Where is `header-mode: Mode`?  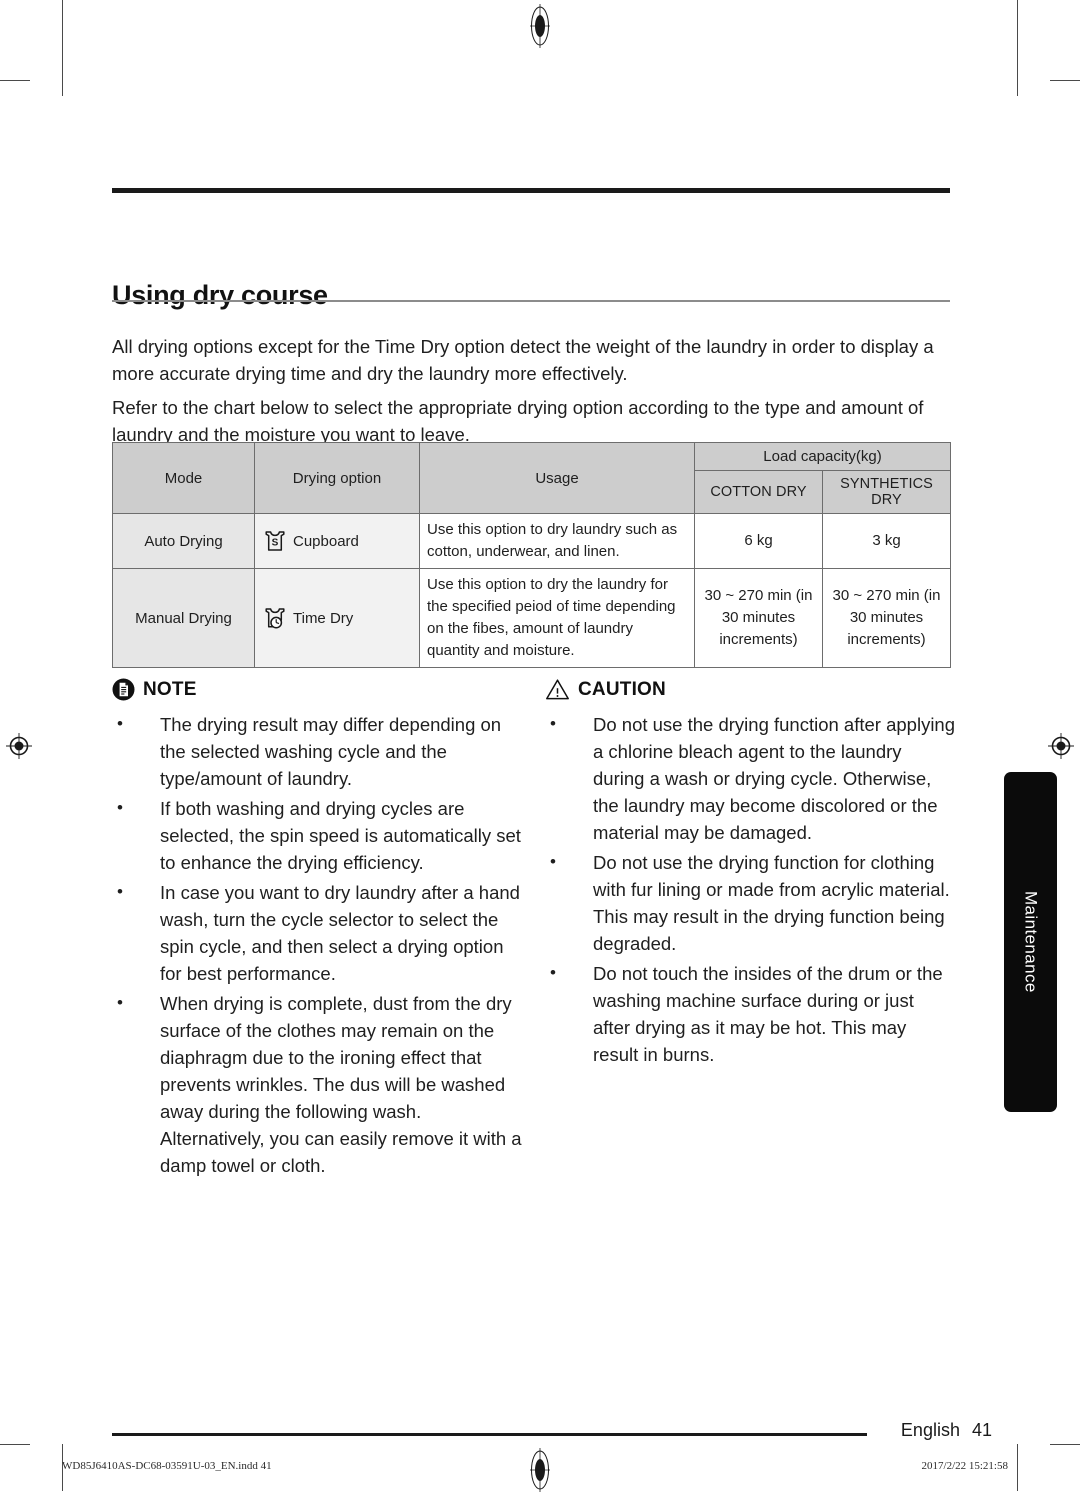 header-mode: Mode is located at coordinates (183, 478).